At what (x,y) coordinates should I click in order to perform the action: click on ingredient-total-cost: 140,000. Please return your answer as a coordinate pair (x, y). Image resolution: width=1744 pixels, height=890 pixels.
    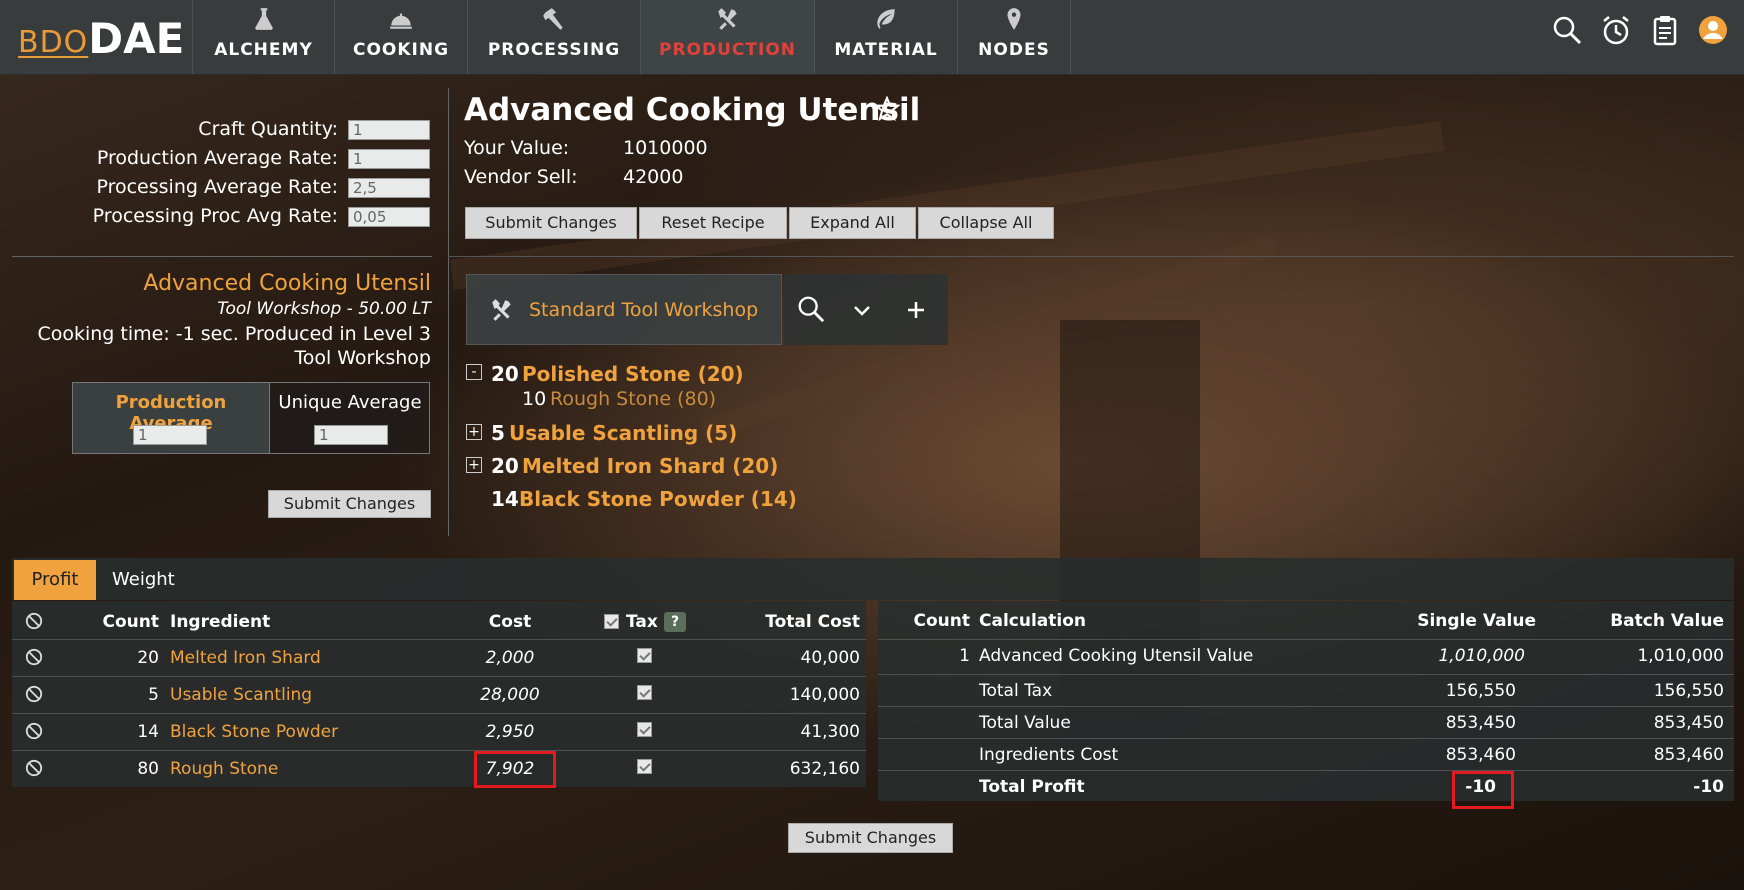
    Looking at the image, I should click on (824, 695).